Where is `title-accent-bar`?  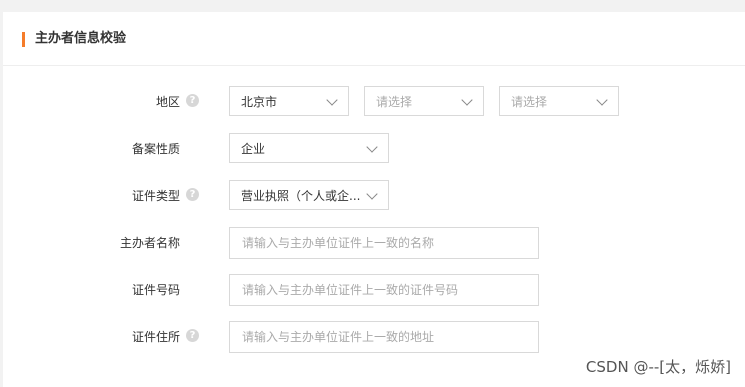 title-accent-bar is located at coordinates (23, 39).